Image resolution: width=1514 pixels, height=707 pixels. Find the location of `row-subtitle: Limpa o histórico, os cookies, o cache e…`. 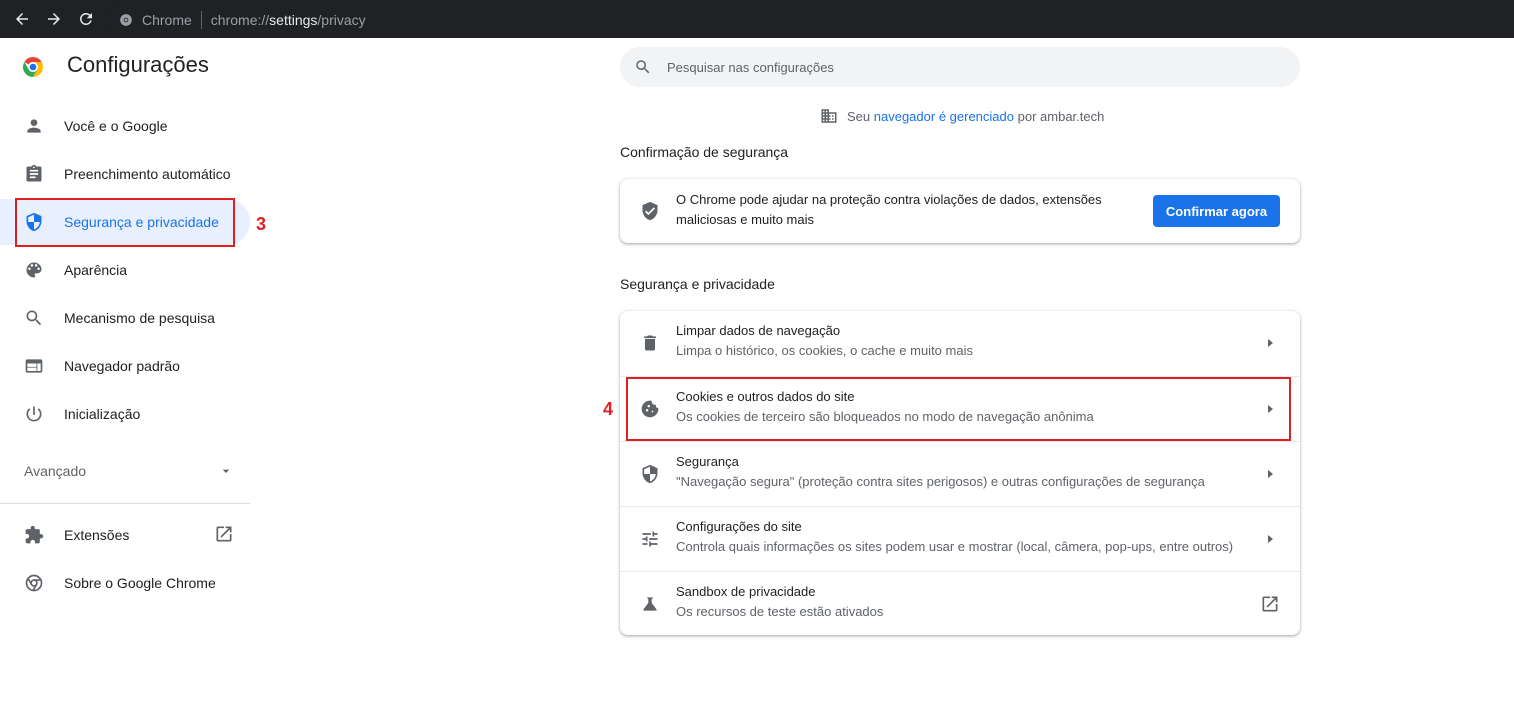

row-subtitle: Limpa o histórico, os cookies, o cache e… is located at coordinates (824, 350).